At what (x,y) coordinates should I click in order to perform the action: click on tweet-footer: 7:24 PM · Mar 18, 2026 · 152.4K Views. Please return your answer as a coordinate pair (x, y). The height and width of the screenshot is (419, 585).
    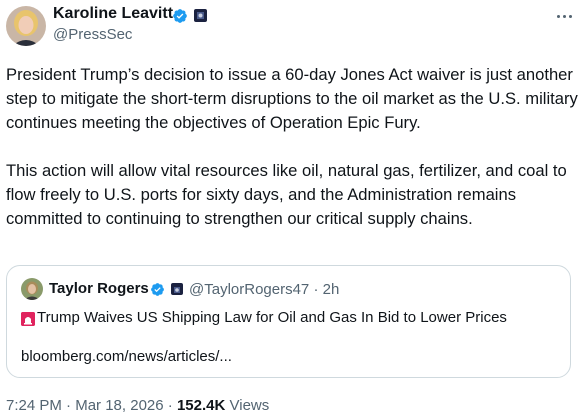
    Looking at the image, I should click on (137, 405).